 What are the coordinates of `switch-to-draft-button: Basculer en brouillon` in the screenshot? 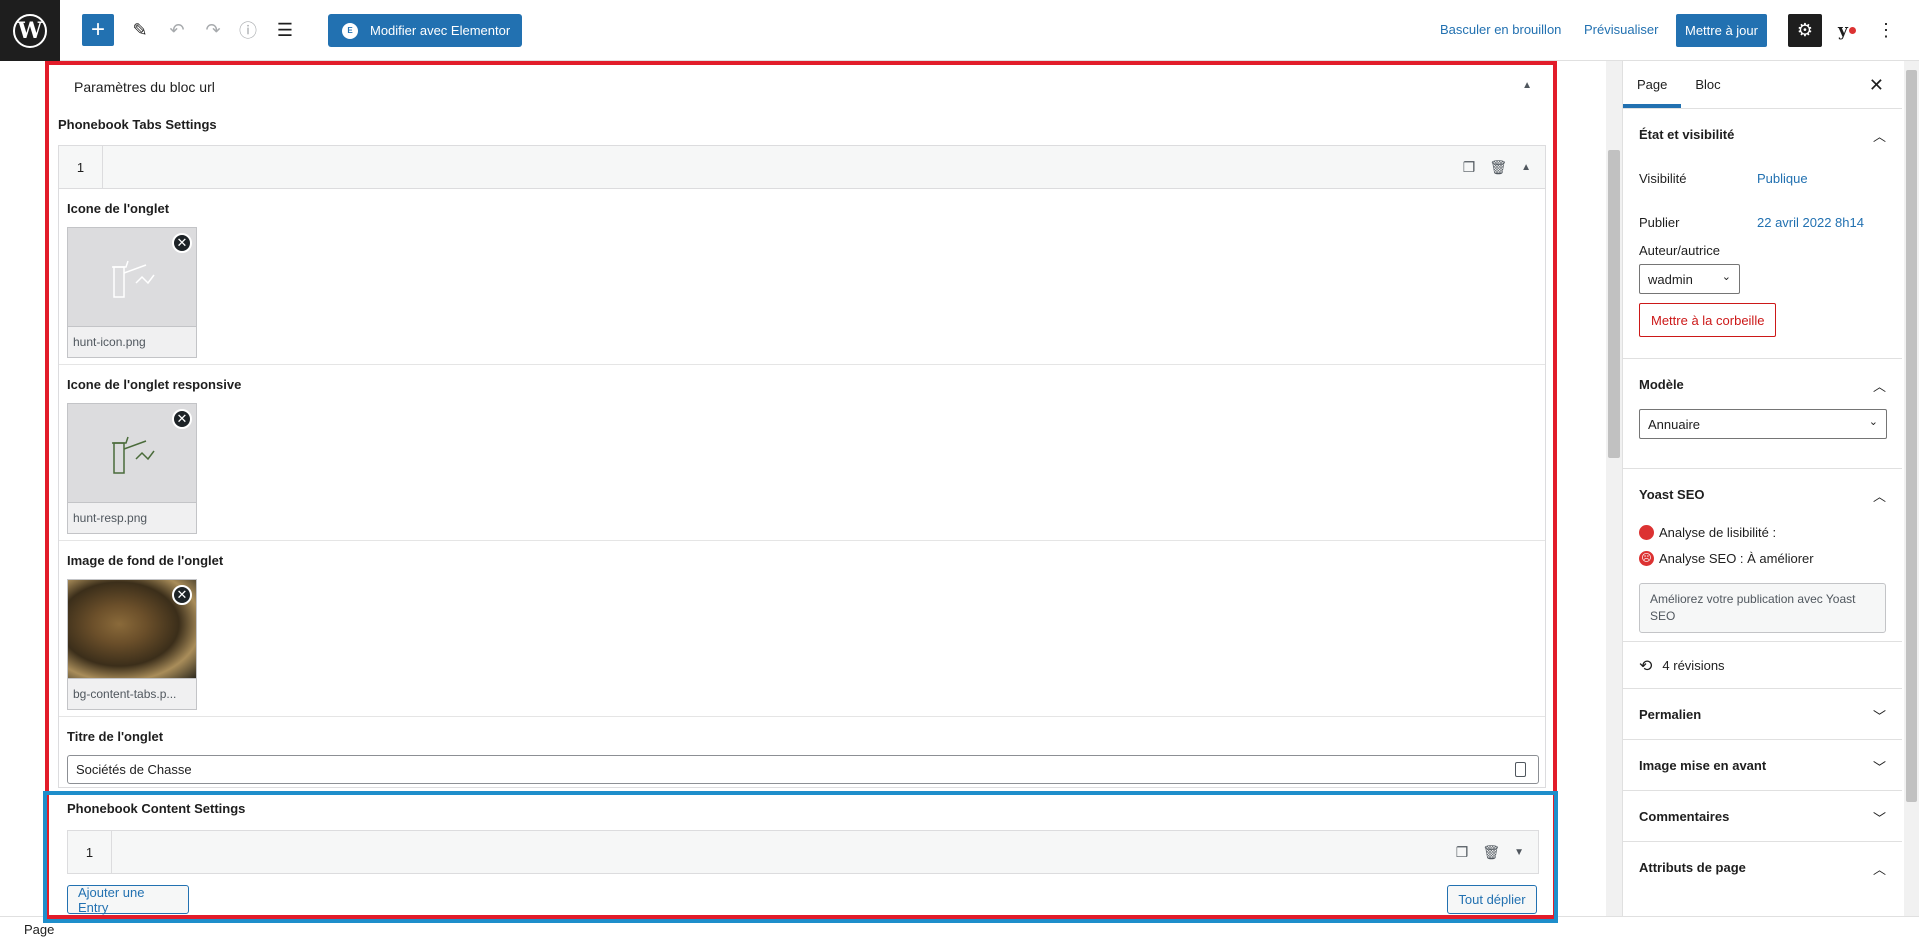 It's located at (1500, 29).